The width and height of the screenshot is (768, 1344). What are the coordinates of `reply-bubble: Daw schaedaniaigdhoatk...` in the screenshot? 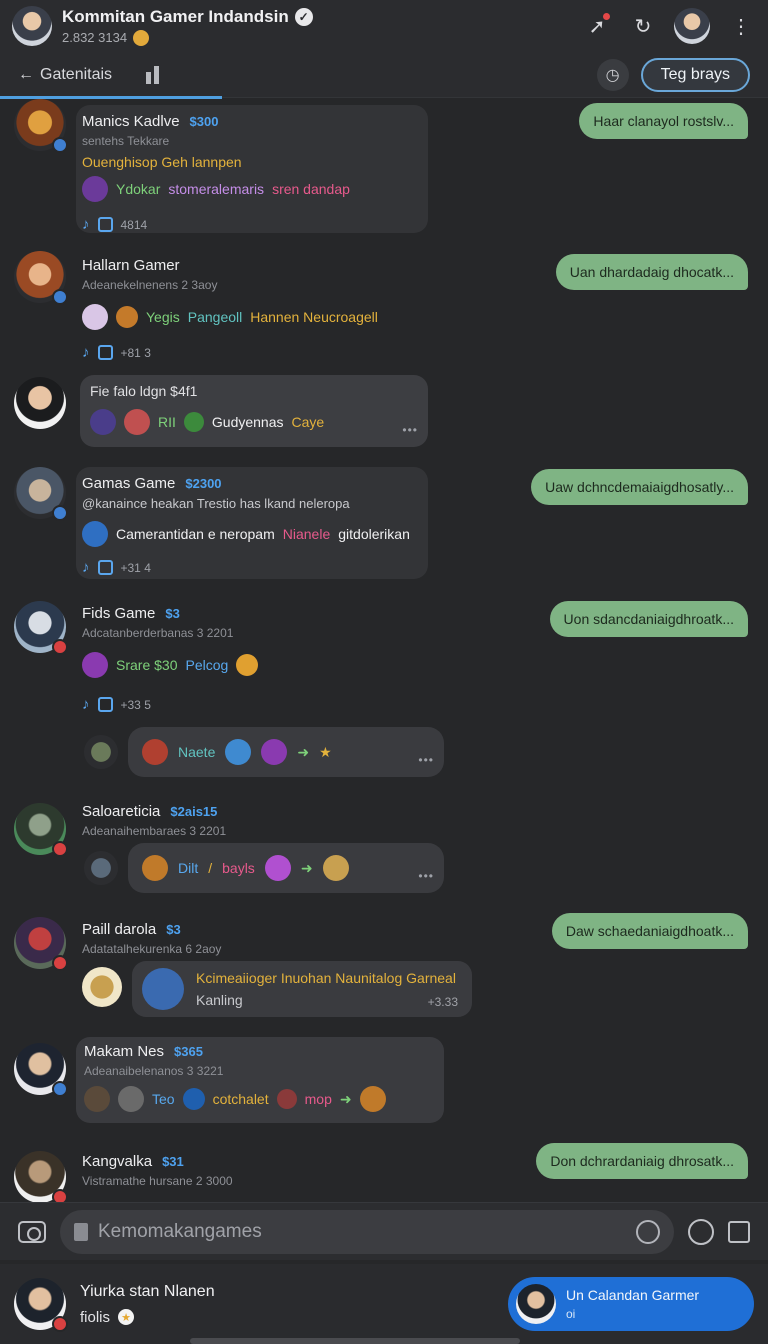 It's located at (649, 931).